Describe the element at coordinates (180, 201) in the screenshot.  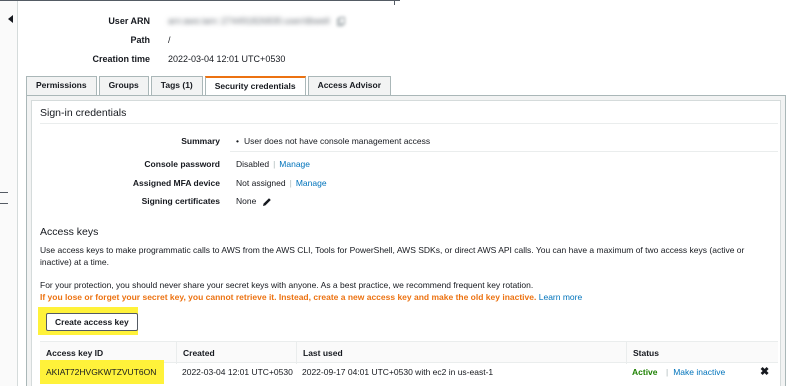
I see `signing-certificates-label: Signing certificates` at that location.